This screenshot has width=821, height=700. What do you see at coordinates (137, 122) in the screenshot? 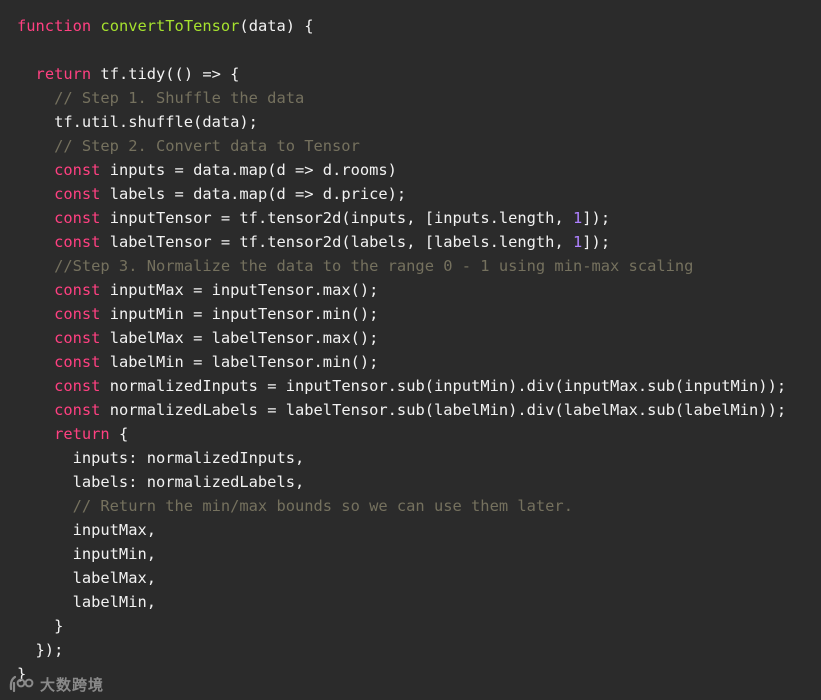
I see `code-token: tf.util.shuffle(data);` at bounding box center [137, 122].